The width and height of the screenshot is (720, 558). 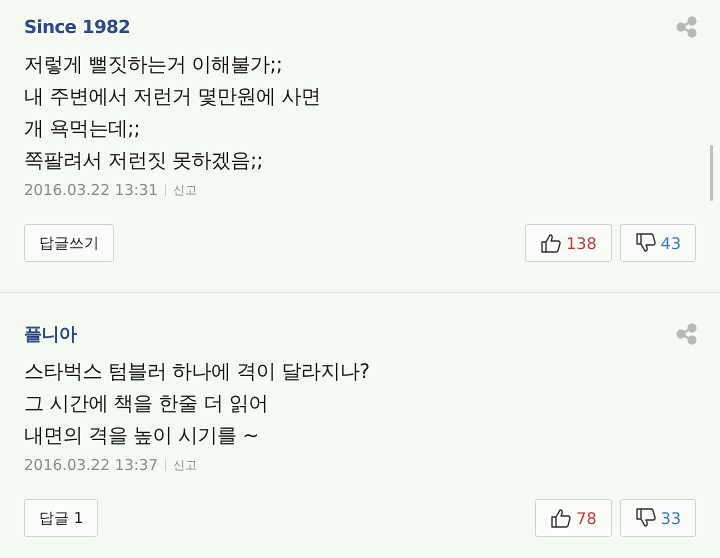 What do you see at coordinates (173, 112) in the screenshot?
I see `comment-text: 저렇게 뻘짓하는거 이해불가;; 내 주변에서 저런거 몇만원에 사면 개 욕먹는데;; 쪽팔려서 저런짓 못하겠음;;` at bounding box center [173, 112].